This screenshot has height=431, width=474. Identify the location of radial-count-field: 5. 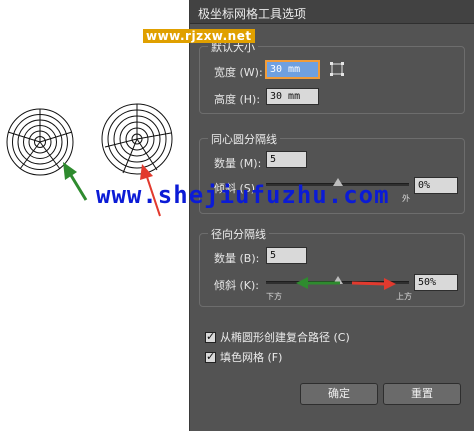
(286, 255).